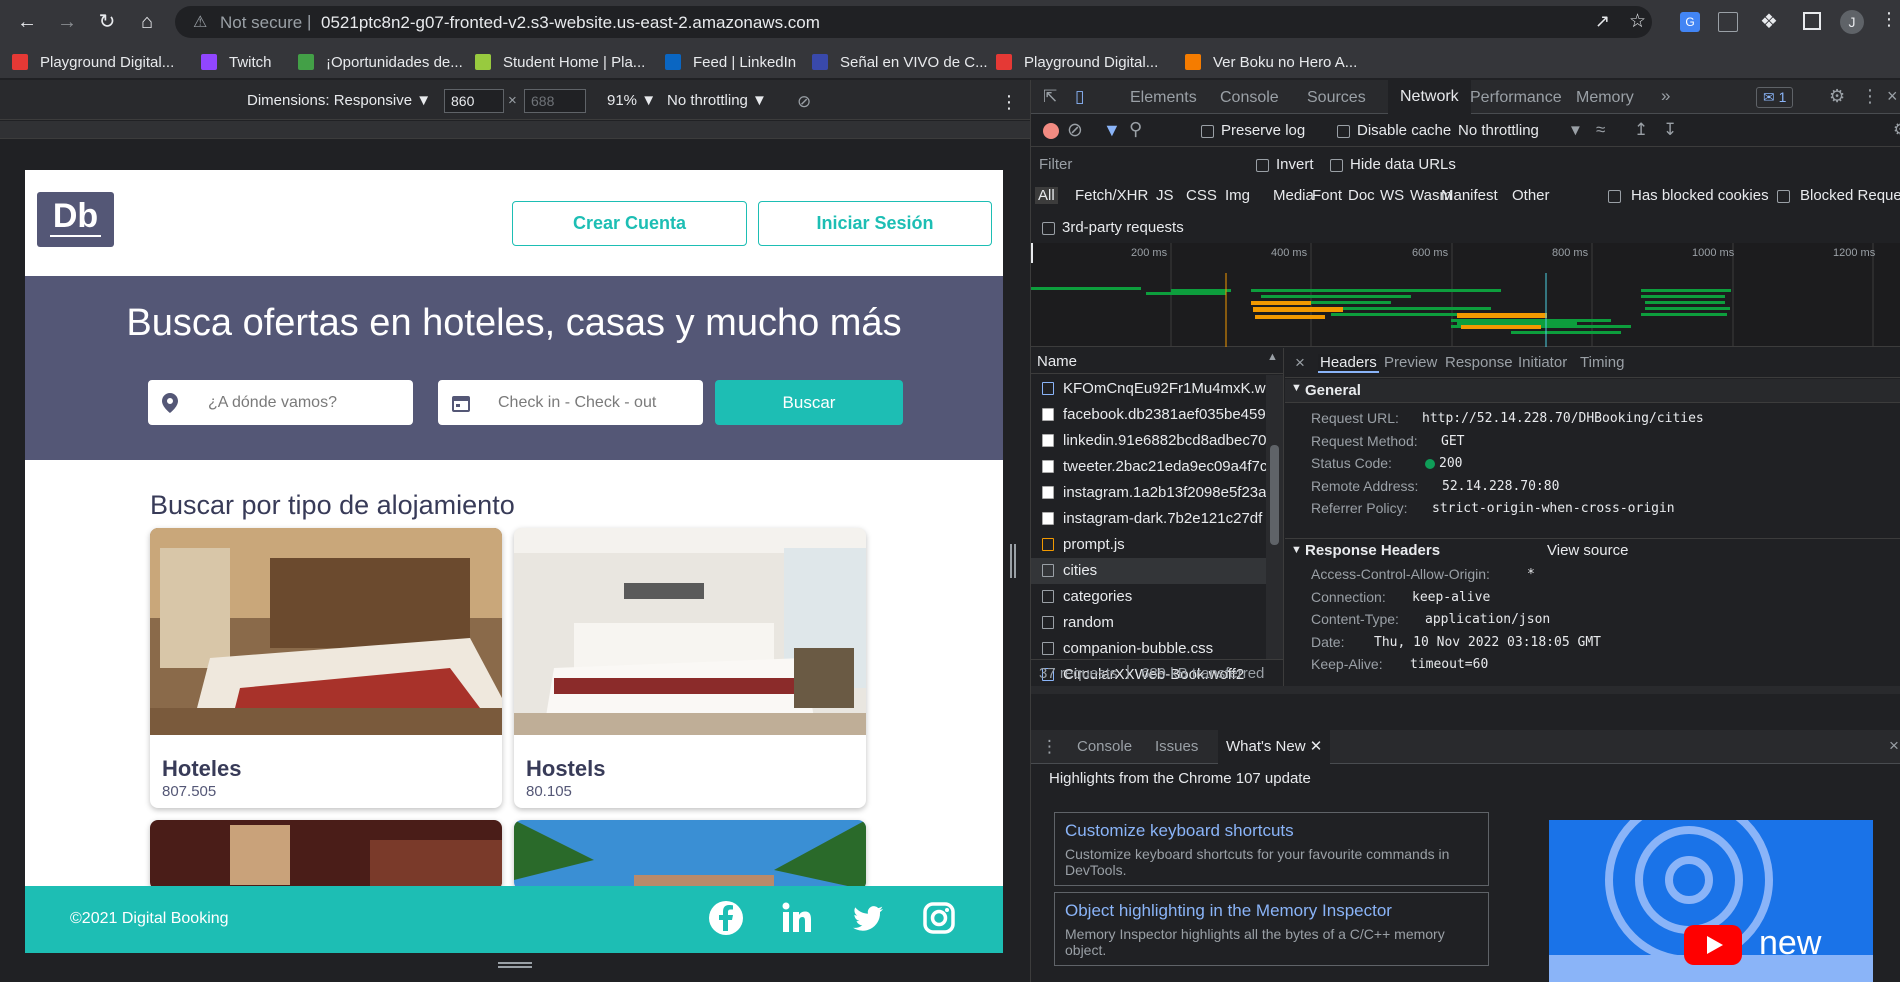 This screenshot has height=982, width=1900. I want to click on request-row: tweeter.2bac21eda9ec09a4f7c, so click(1153, 467).